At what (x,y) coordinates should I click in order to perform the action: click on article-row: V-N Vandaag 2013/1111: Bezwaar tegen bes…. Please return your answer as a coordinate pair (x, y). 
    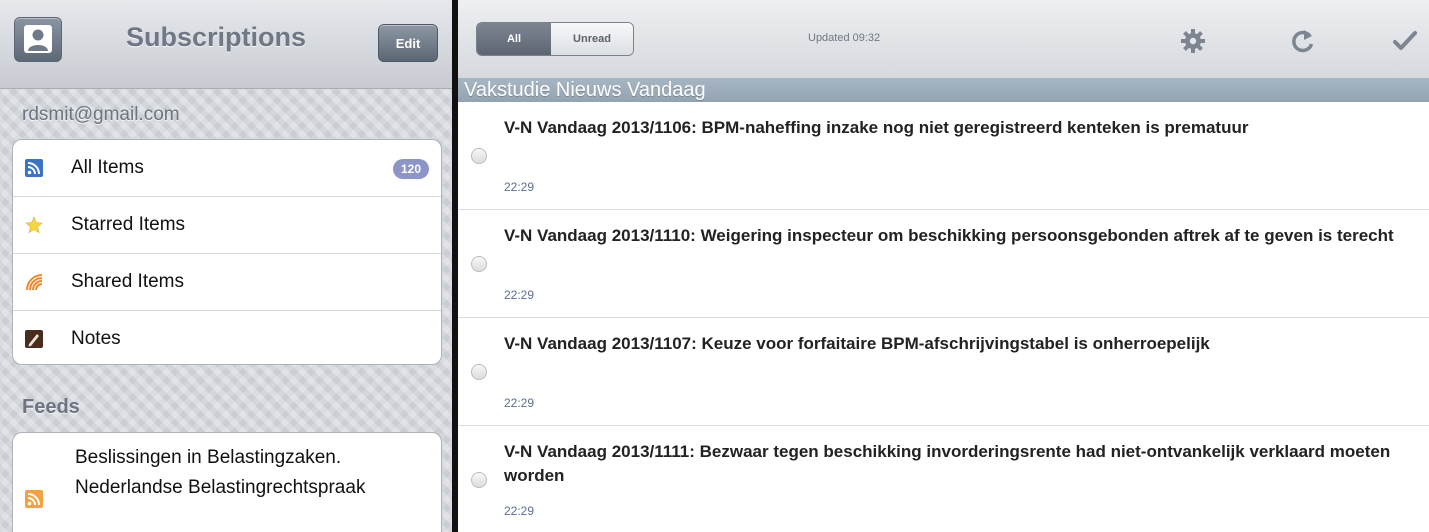
    Looking at the image, I should click on (943, 479).